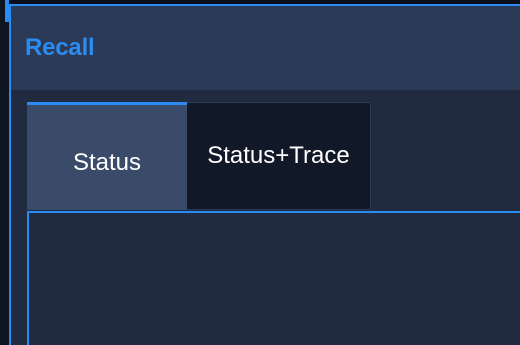 The width and height of the screenshot is (520, 345). I want to click on tab-status-trace-label: Status+Trace, so click(278, 155).